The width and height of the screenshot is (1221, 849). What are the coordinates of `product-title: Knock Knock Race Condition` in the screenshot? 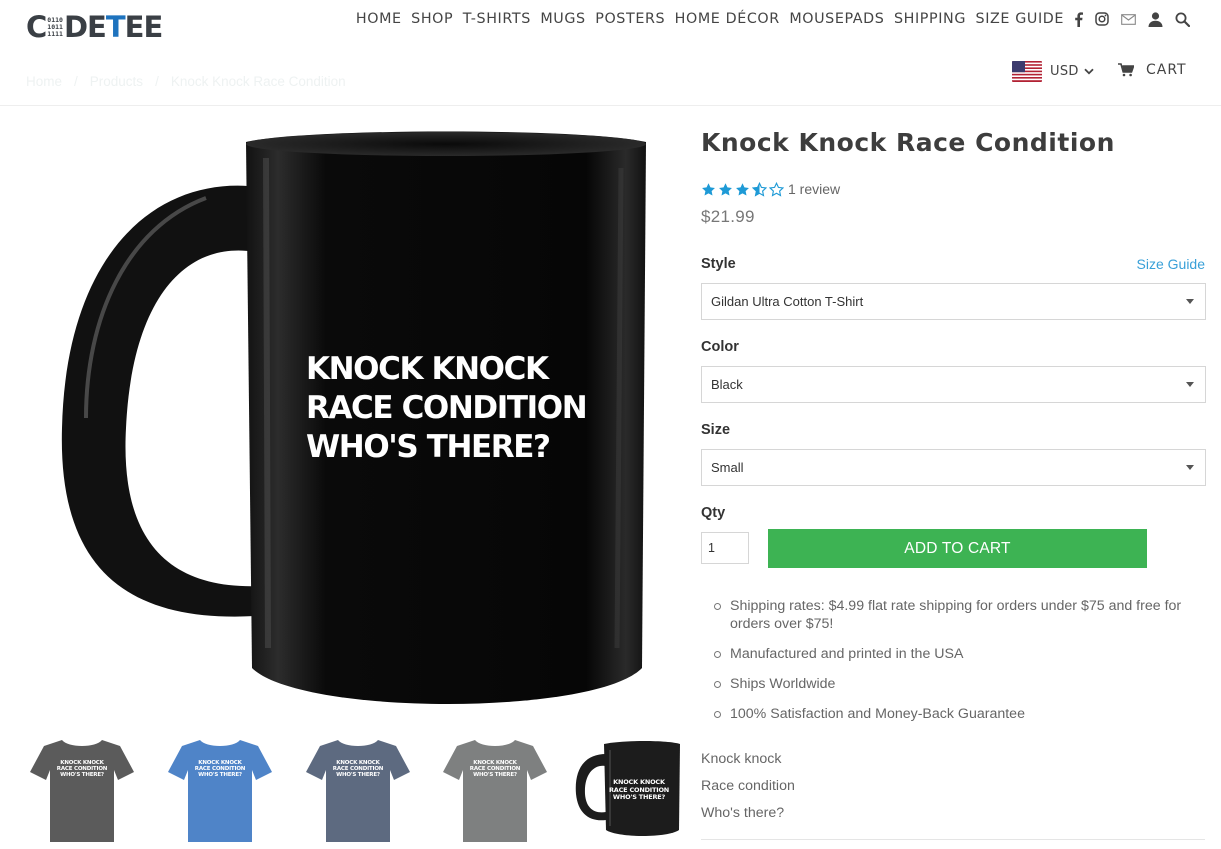 It's located at (908, 142).